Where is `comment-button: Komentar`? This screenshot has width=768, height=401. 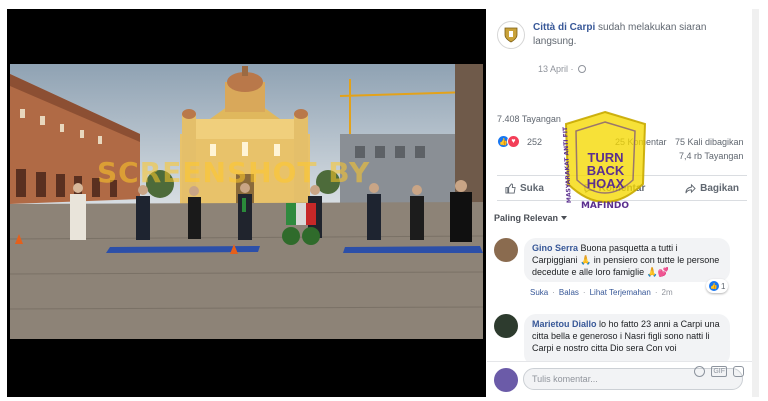 comment-button: Komentar is located at coordinates (615, 188).